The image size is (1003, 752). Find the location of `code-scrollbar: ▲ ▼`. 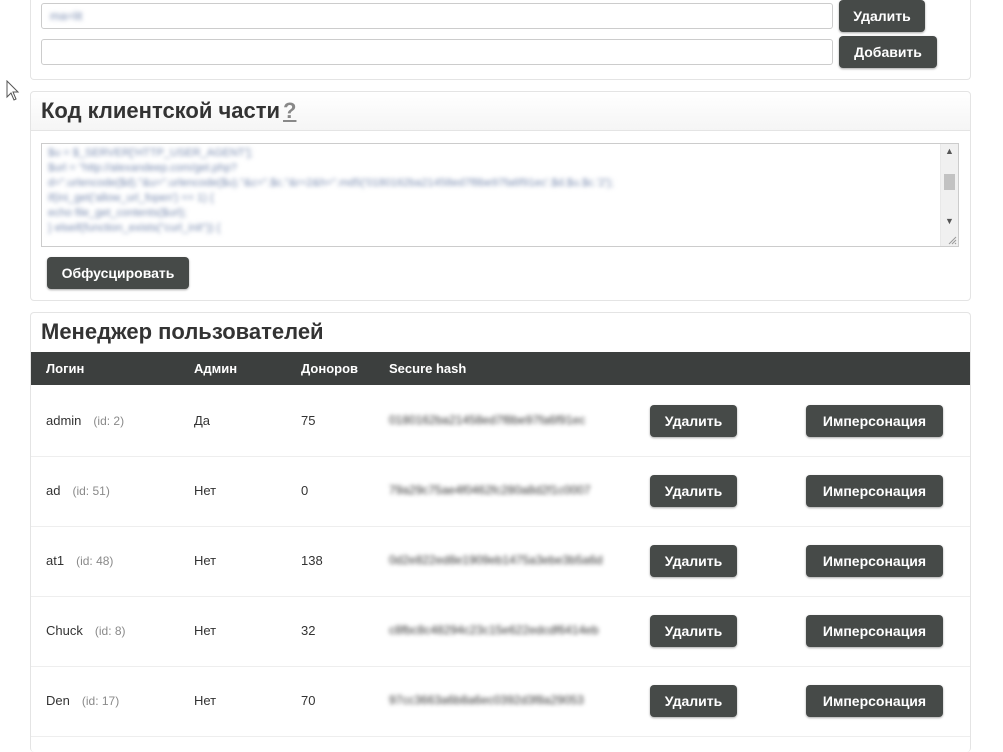

code-scrollbar: ▲ ▼ is located at coordinates (949, 195).